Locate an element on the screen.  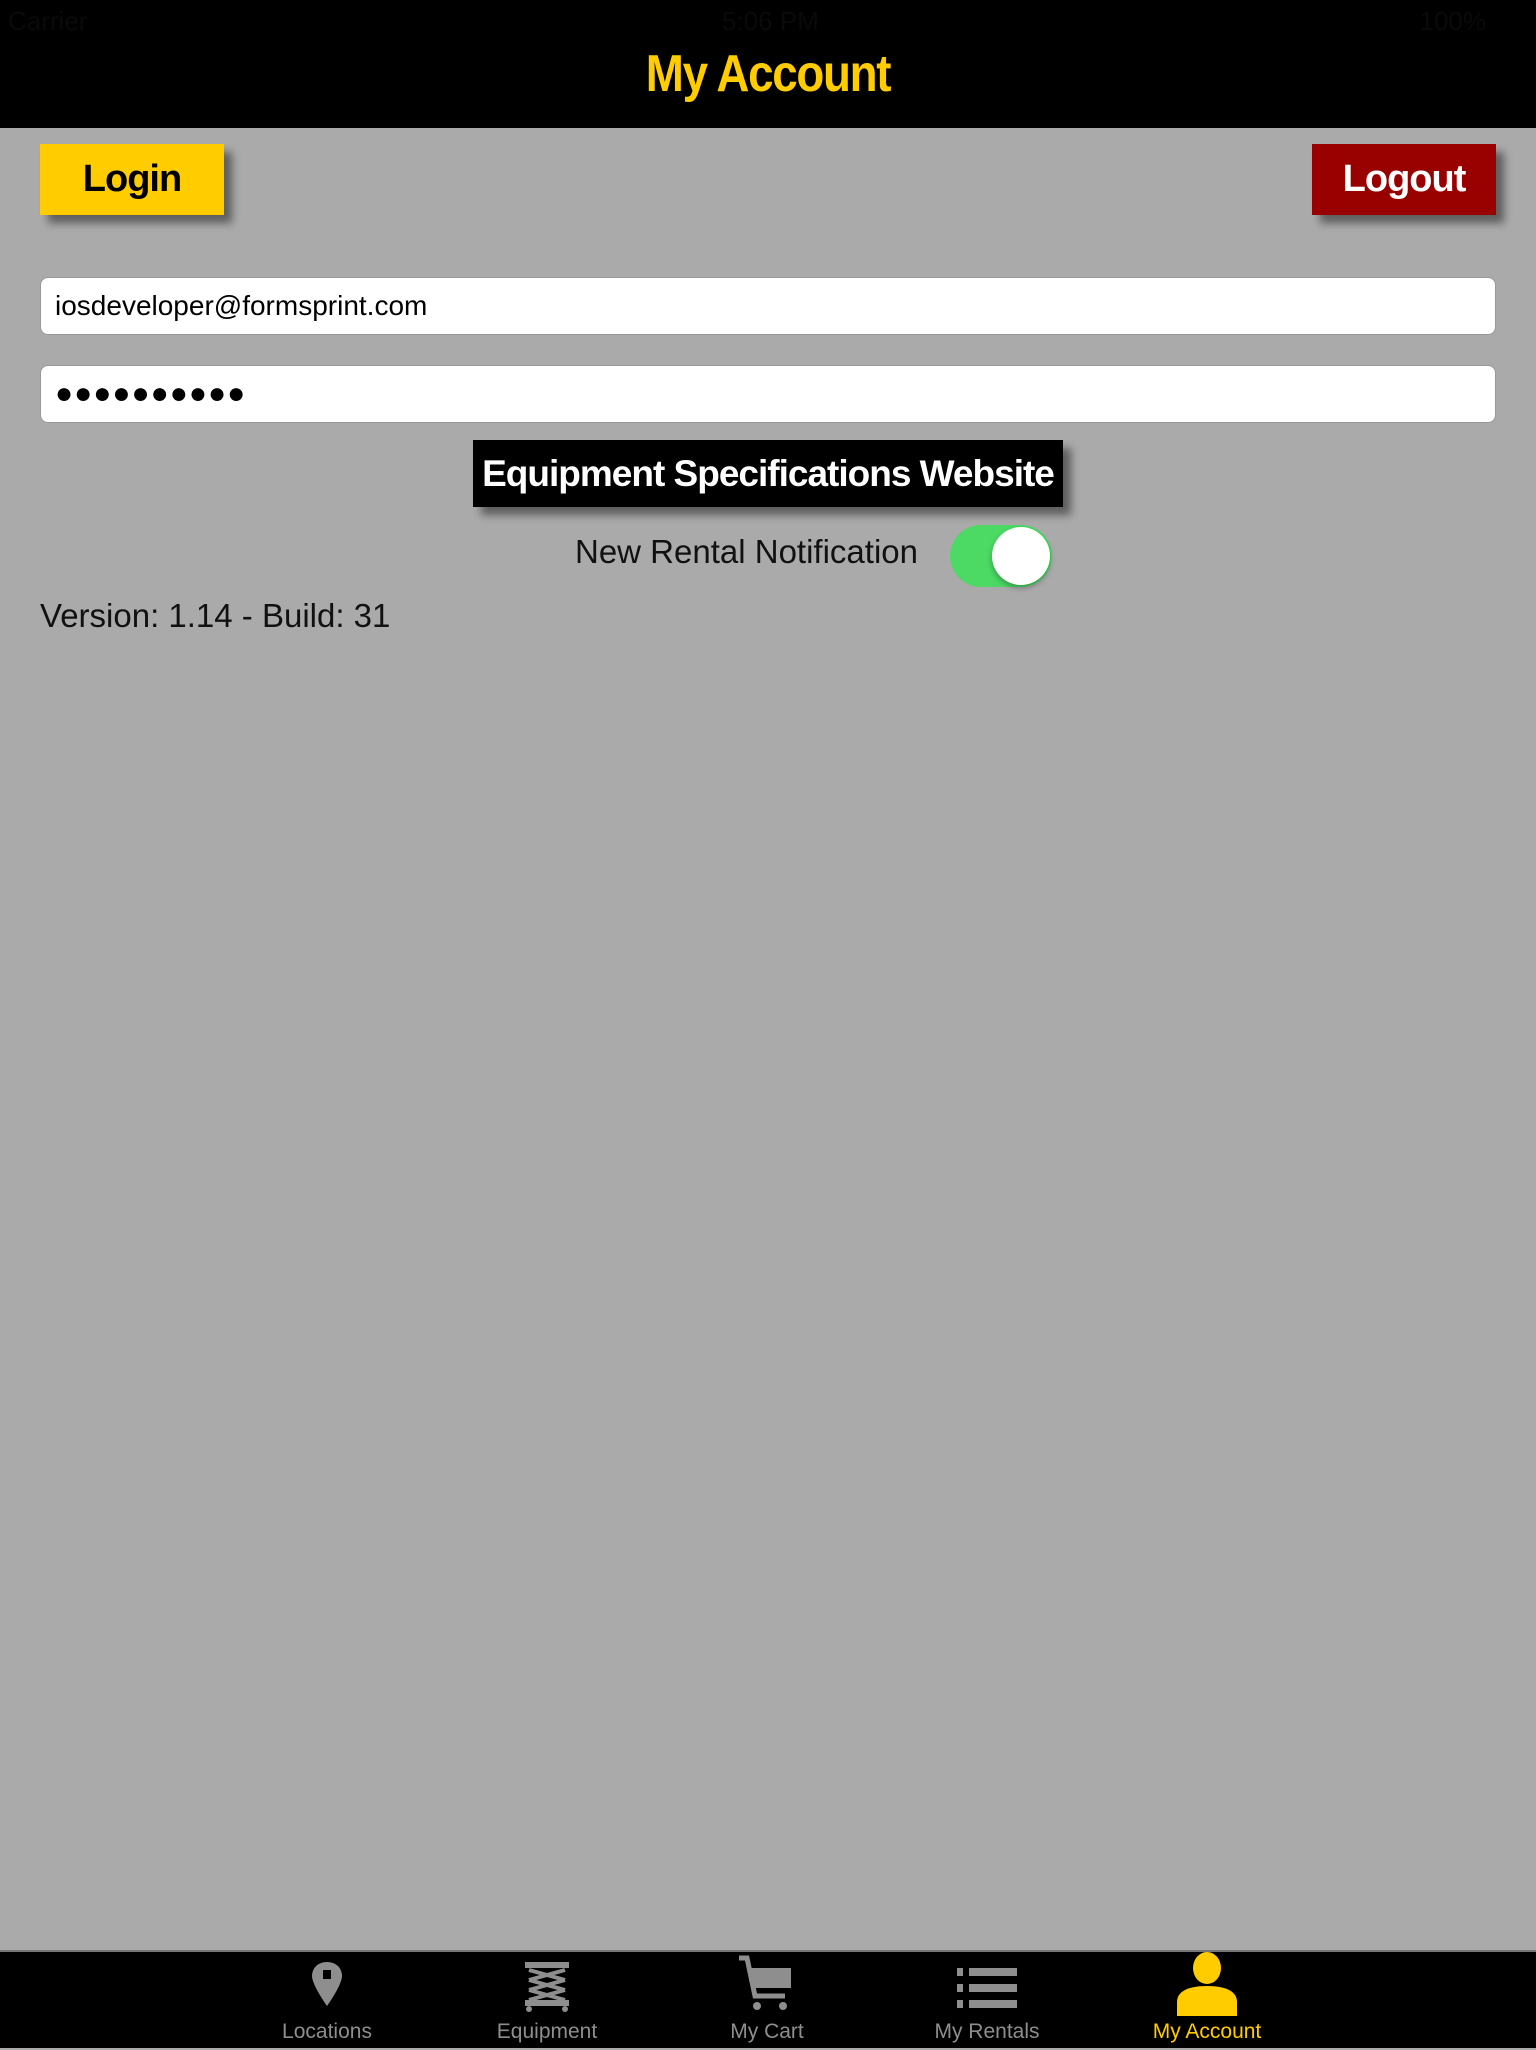
tab-my-rentals: My Rentals is located at coordinates (987, 2001).